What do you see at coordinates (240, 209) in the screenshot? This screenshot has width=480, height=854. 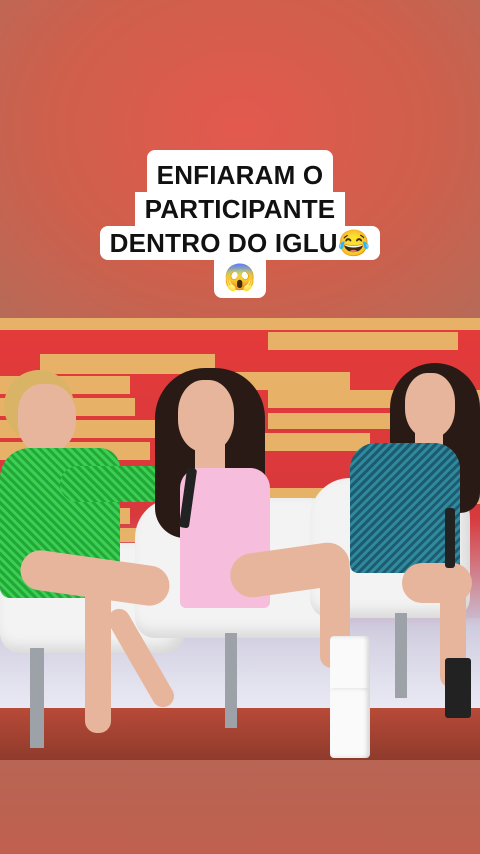 I see `caption-line-2: PARTICIPANTE` at bounding box center [240, 209].